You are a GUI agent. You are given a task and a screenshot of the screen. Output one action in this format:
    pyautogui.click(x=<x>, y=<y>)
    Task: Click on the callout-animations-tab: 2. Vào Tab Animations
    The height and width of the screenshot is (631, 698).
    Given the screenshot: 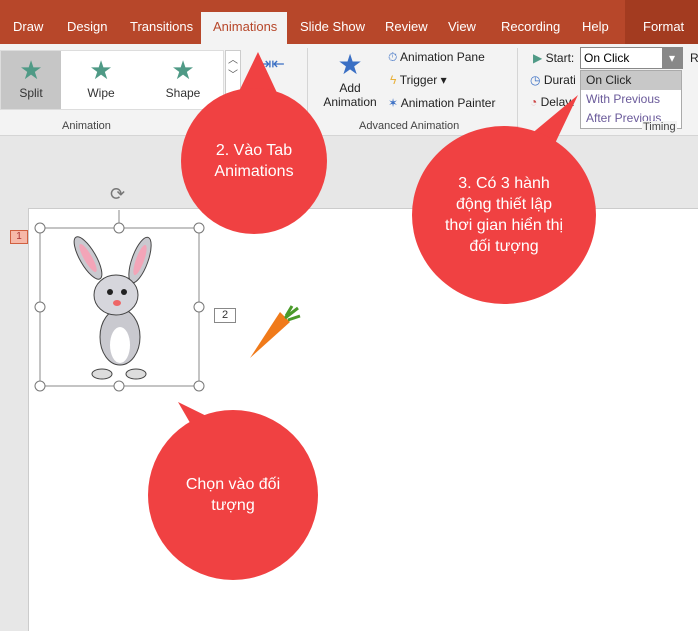 What is the action you would take?
    pyautogui.click(x=254, y=161)
    